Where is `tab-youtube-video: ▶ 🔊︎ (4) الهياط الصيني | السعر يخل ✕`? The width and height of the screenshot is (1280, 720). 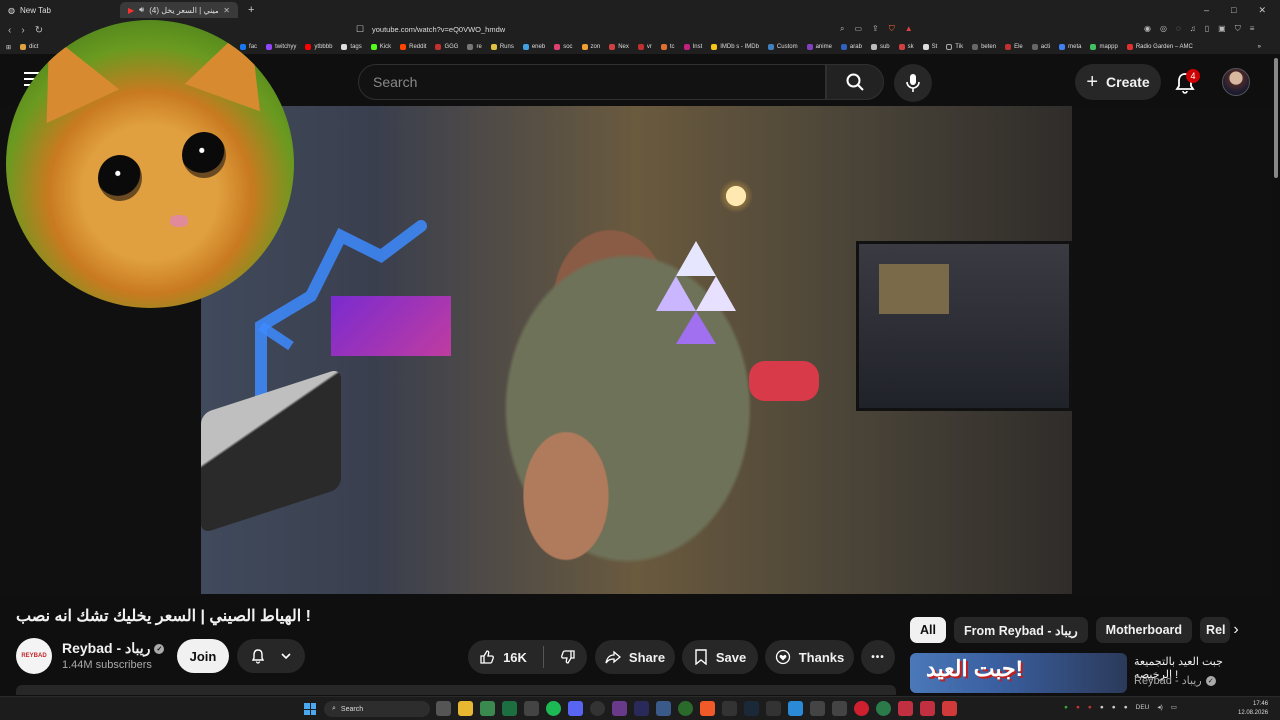 tab-youtube-video: ▶ 🔊︎ (4) الهياط الصيني | السعر يخل ✕ is located at coordinates (179, 10).